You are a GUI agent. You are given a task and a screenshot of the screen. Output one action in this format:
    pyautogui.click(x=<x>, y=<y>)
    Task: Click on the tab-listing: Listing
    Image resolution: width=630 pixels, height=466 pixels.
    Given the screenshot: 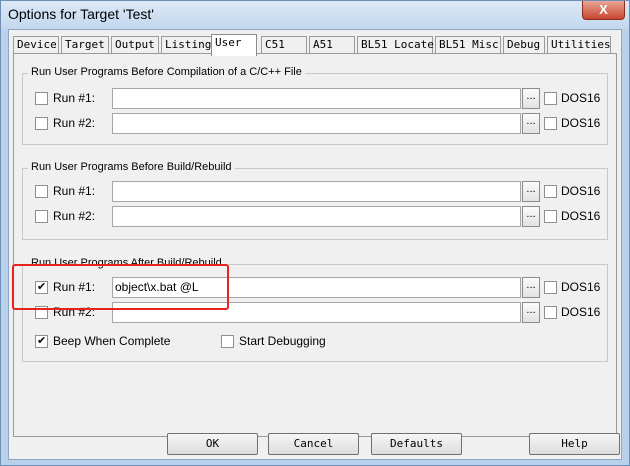 What is the action you would take?
    pyautogui.click(x=189, y=45)
    